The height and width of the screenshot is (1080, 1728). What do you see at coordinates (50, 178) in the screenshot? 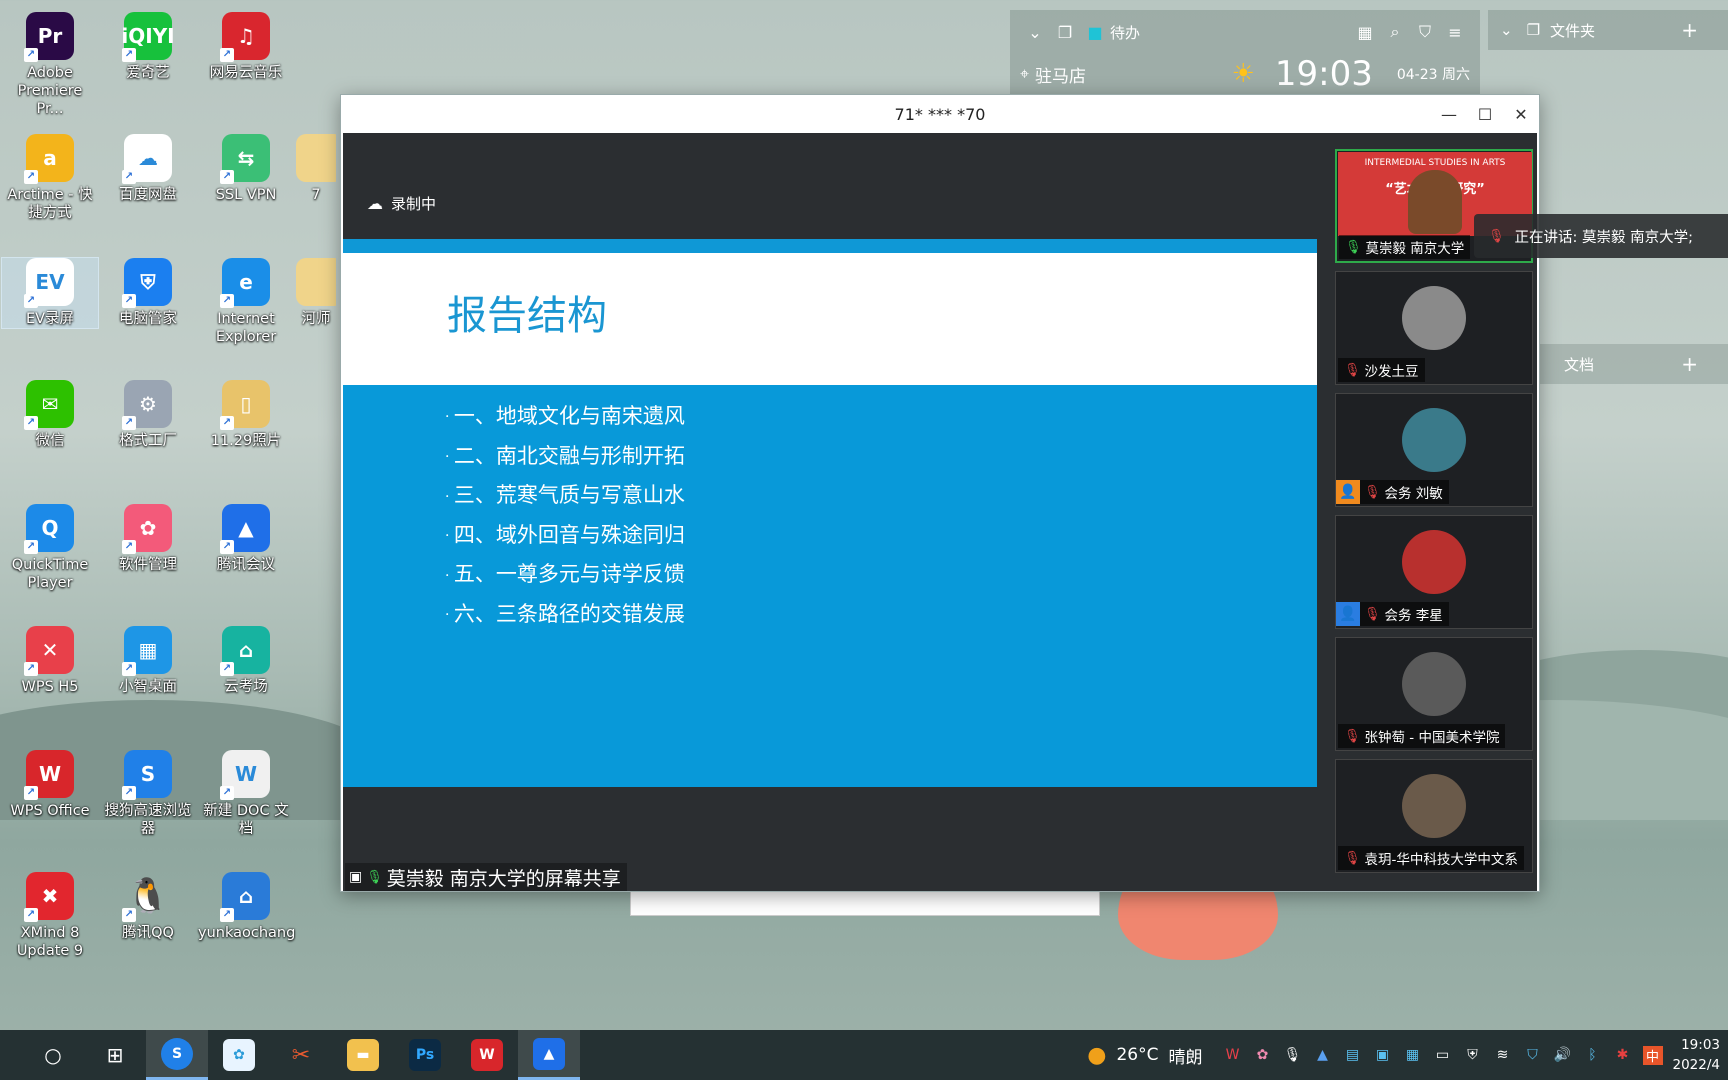
I see `desktop-icon: a ↗ Arctime - 快捷方式` at bounding box center [50, 178].